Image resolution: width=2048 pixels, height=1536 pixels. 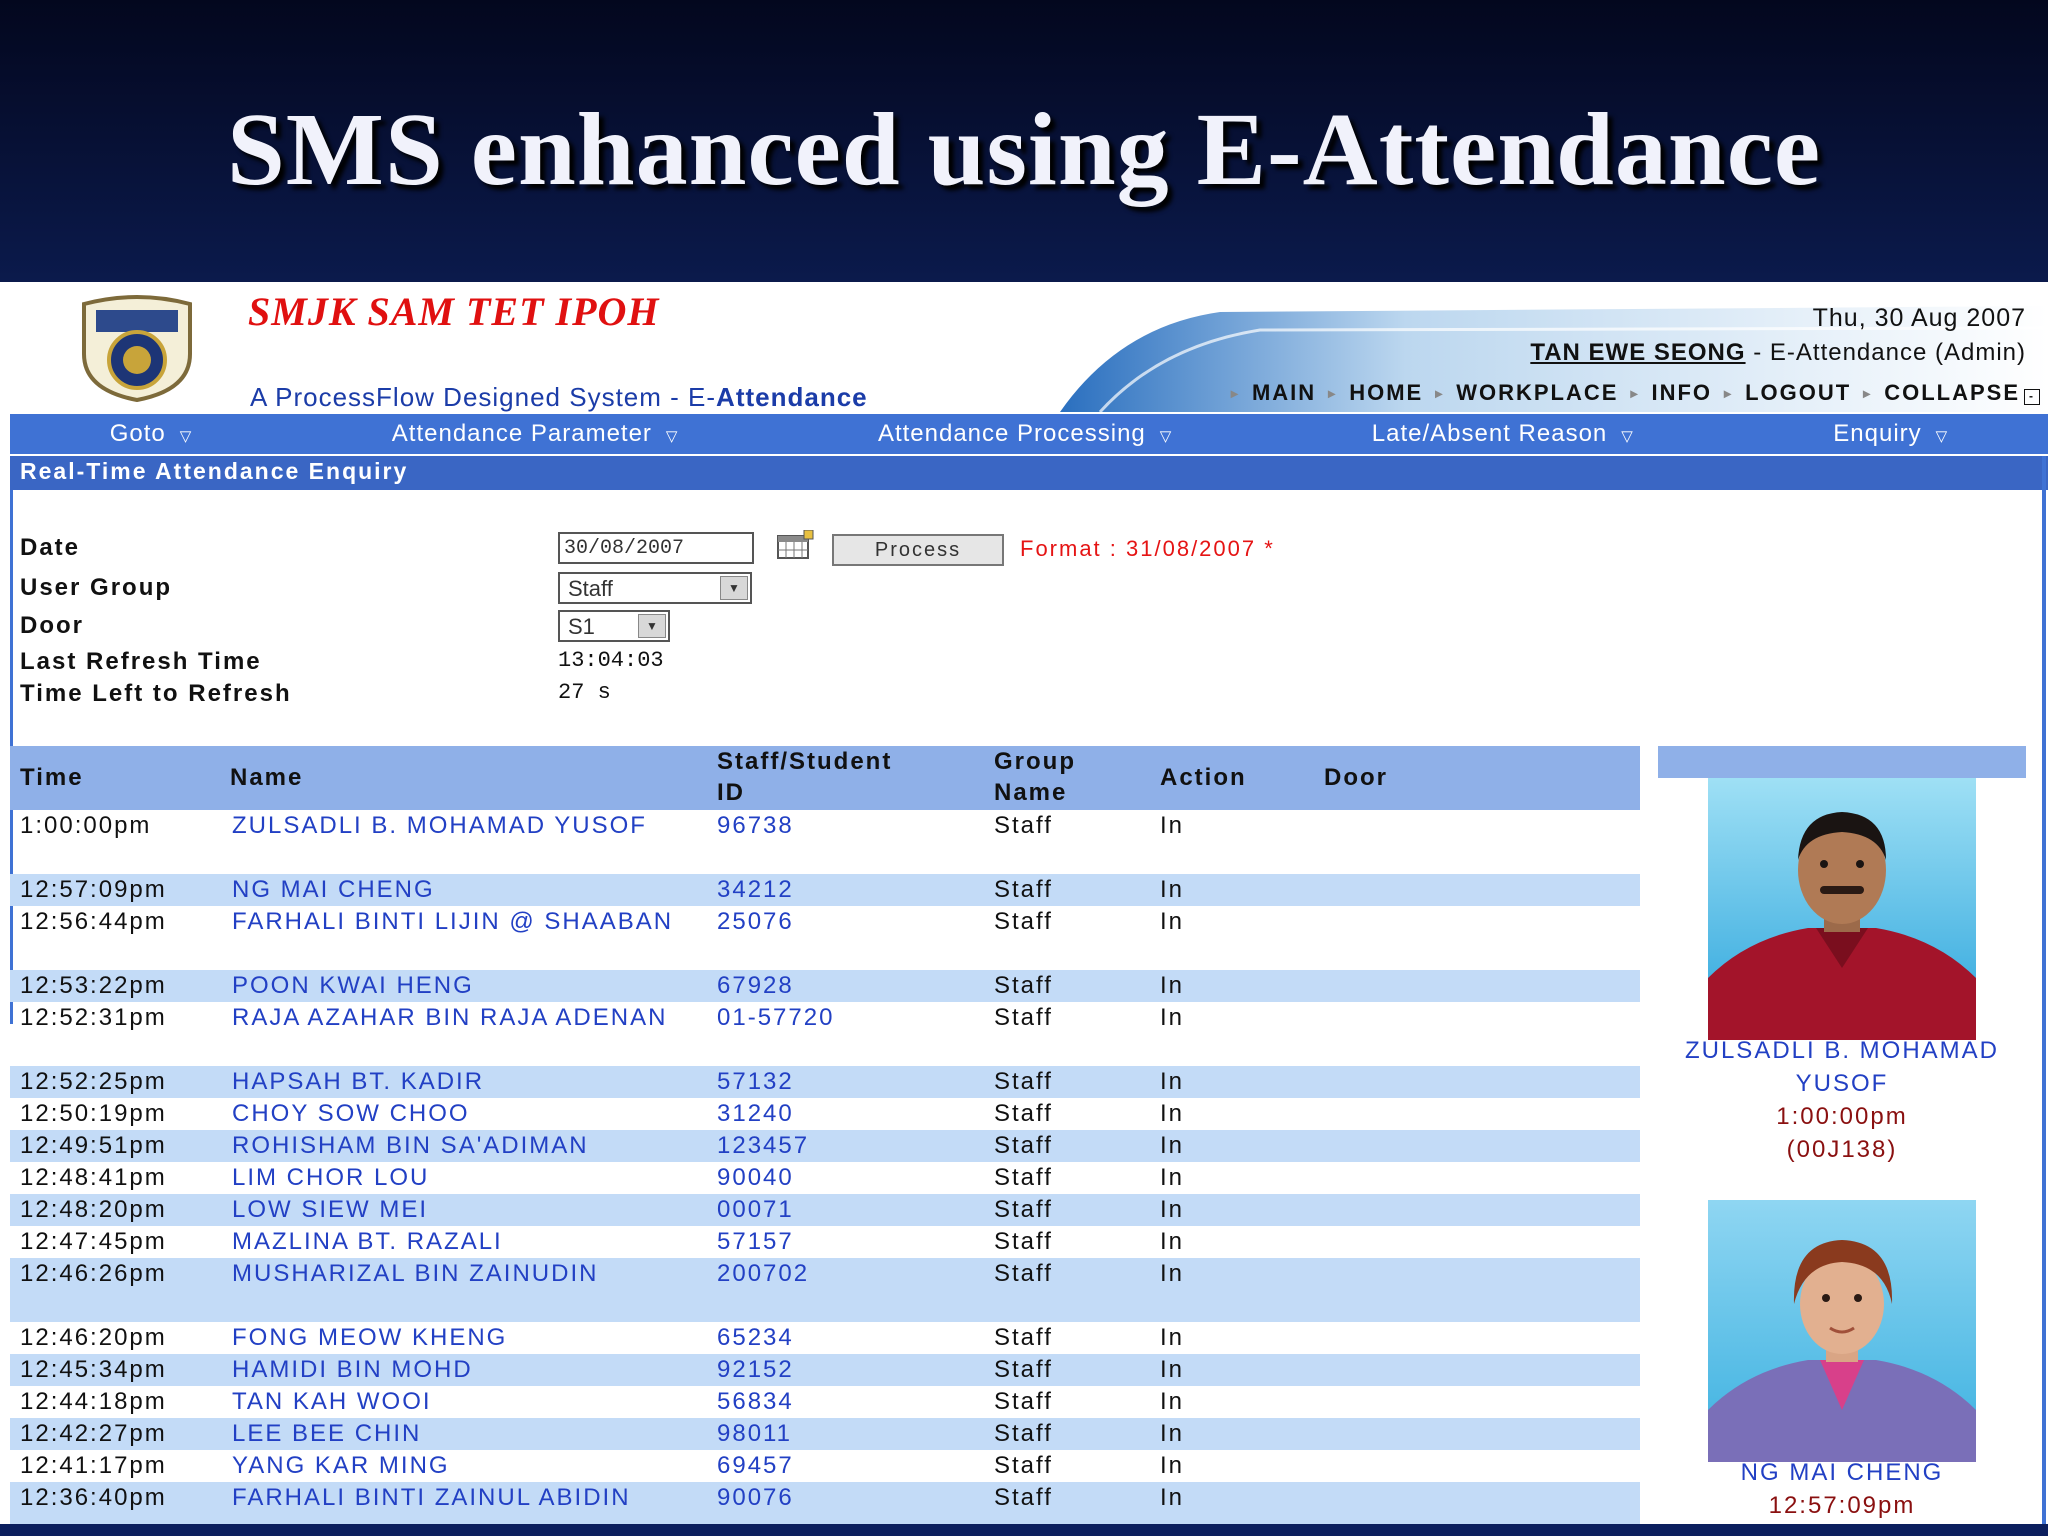 What do you see at coordinates (93, 1433) in the screenshot?
I see `row-time: 12:42:27pm` at bounding box center [93, 1433].